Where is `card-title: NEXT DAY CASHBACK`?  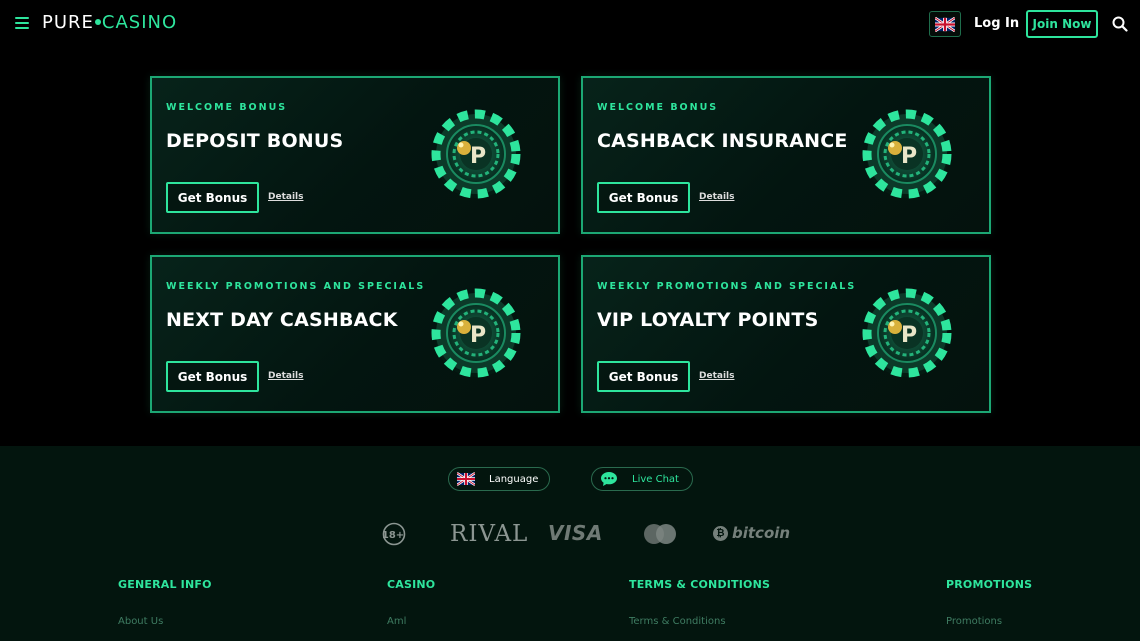
card-title: NEXT DAY CASHBACK is located at coordinates (282, 320).